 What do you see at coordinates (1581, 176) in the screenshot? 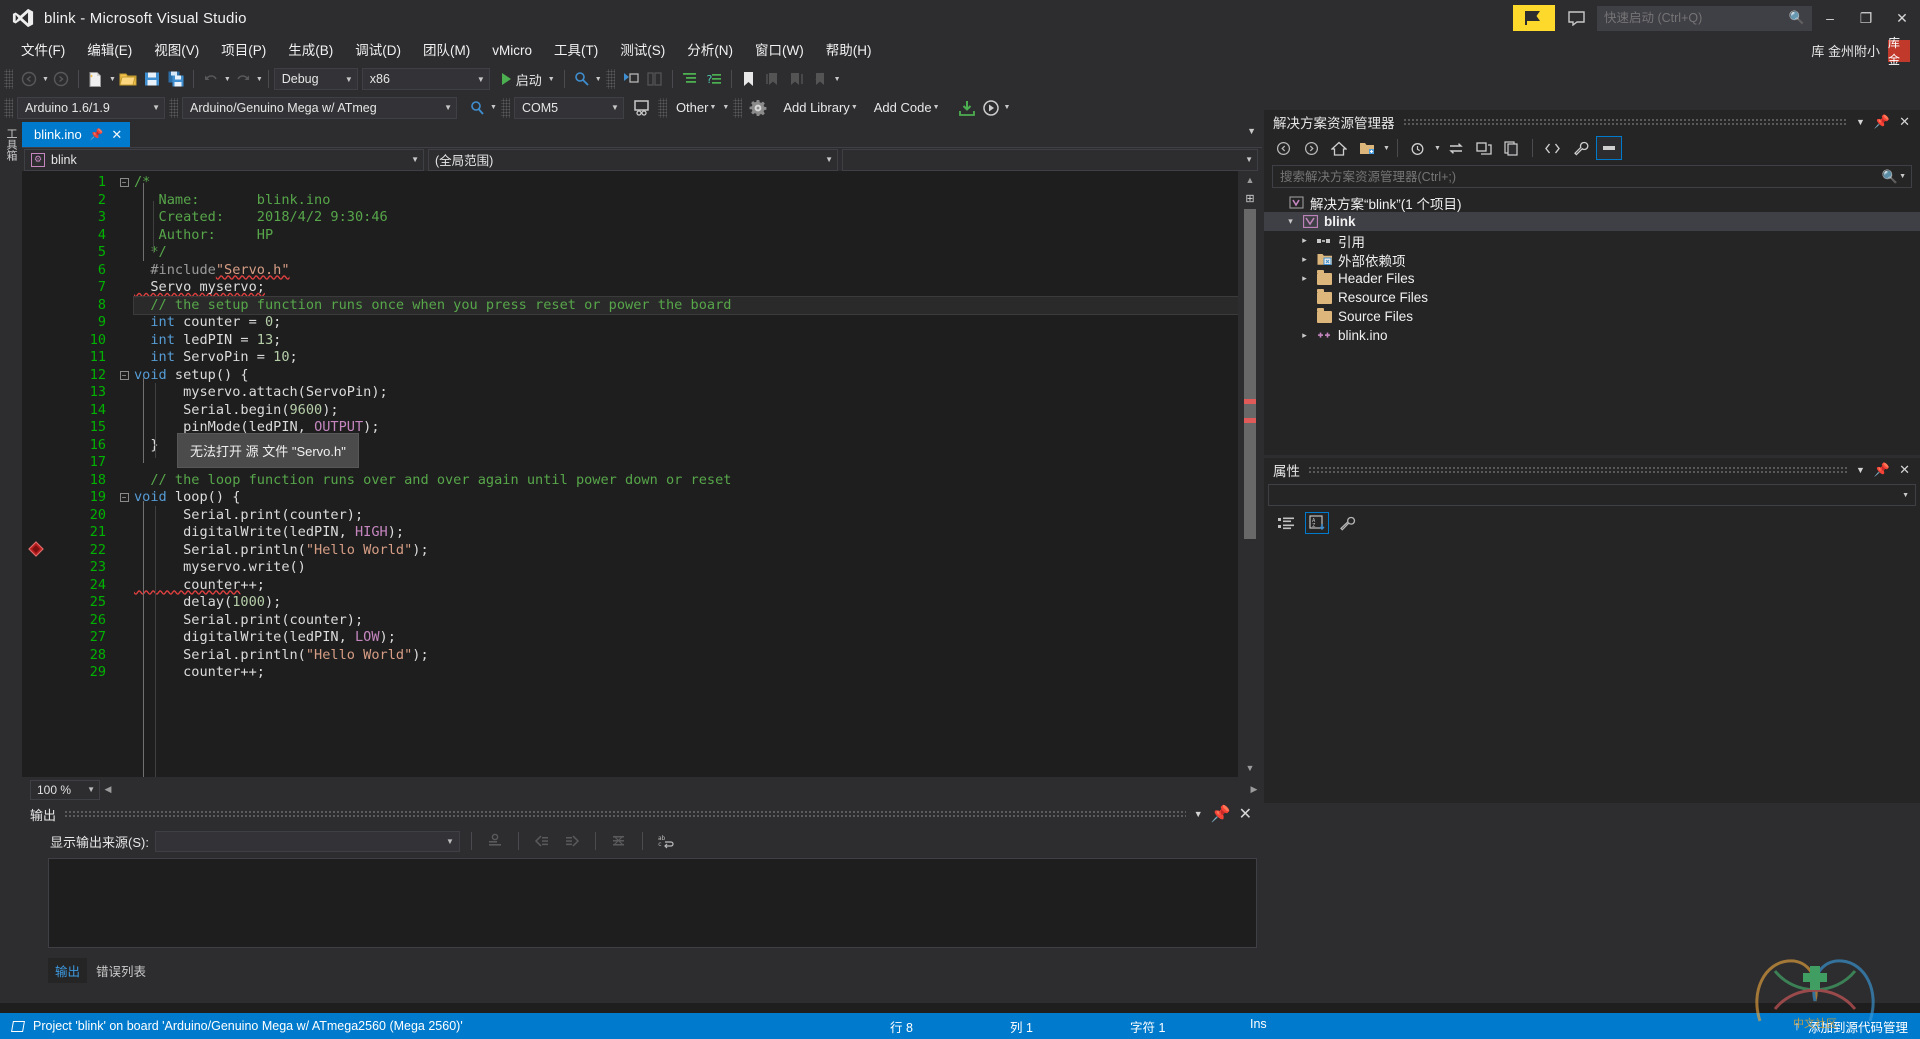
I see `solution-explorer-search-input` at bounding box center [1581, 176].